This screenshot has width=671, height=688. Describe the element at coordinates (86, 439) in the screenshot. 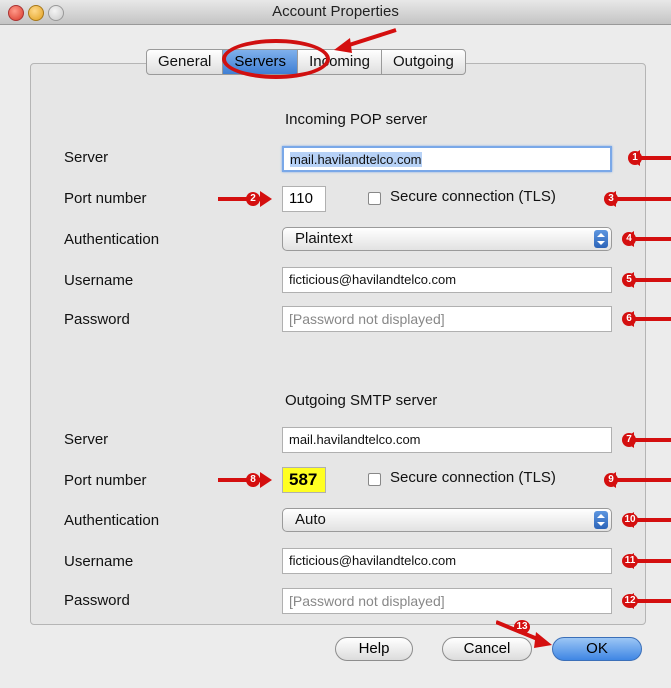

I see `outgoing-server-label: Server` at that location.